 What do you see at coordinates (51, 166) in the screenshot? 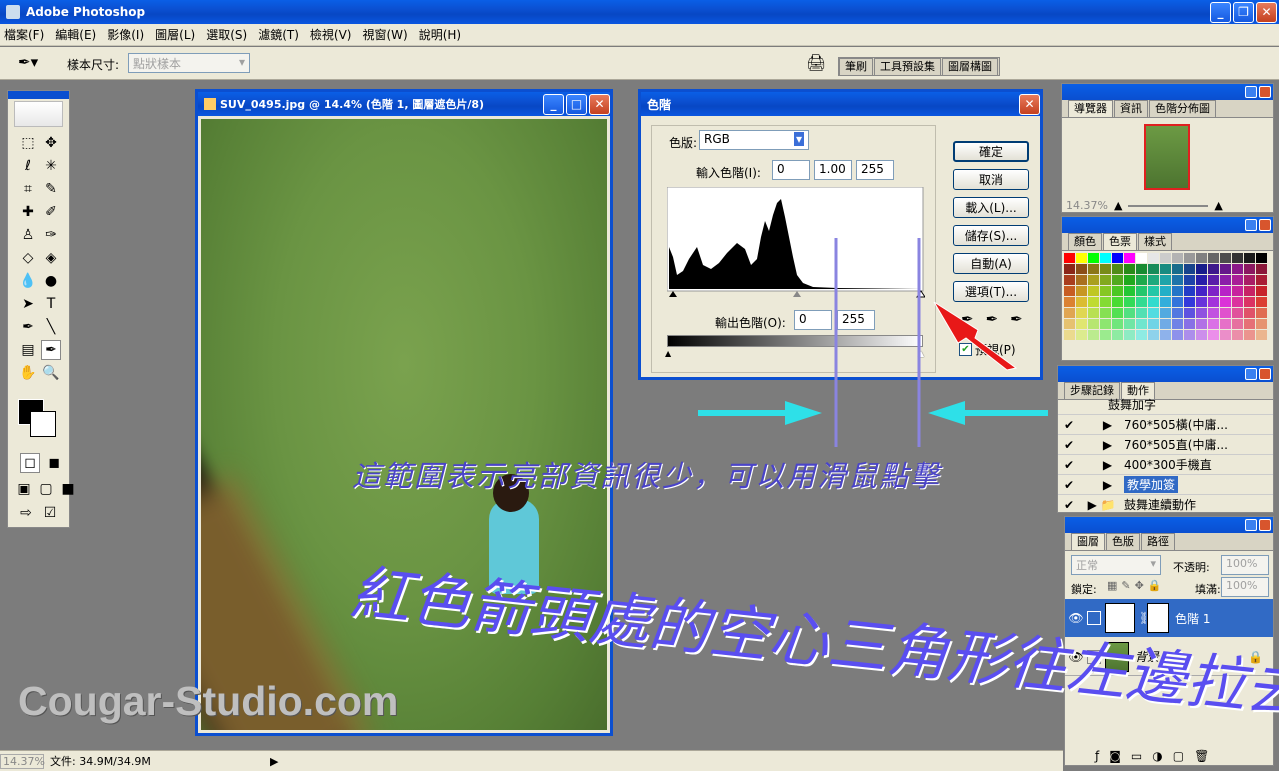
I see `magic-wand-tool-icon: ✳` at bounding box center [51, 166].